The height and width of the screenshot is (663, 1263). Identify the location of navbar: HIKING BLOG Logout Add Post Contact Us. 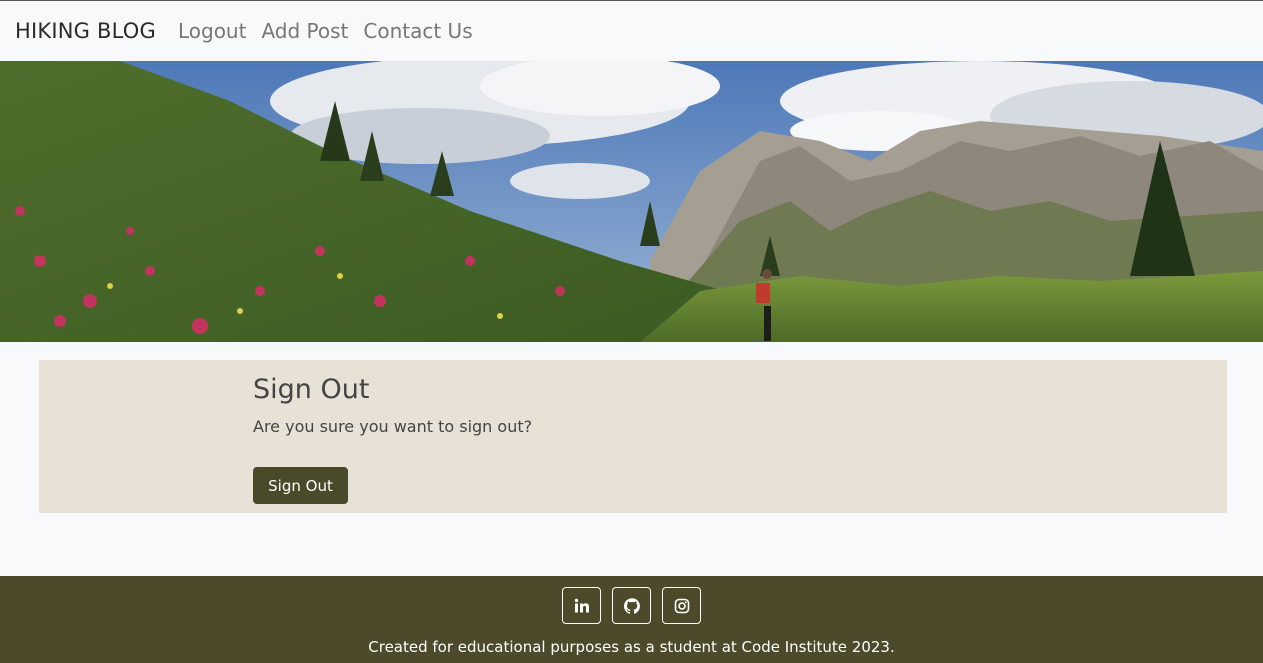
(631, 30).